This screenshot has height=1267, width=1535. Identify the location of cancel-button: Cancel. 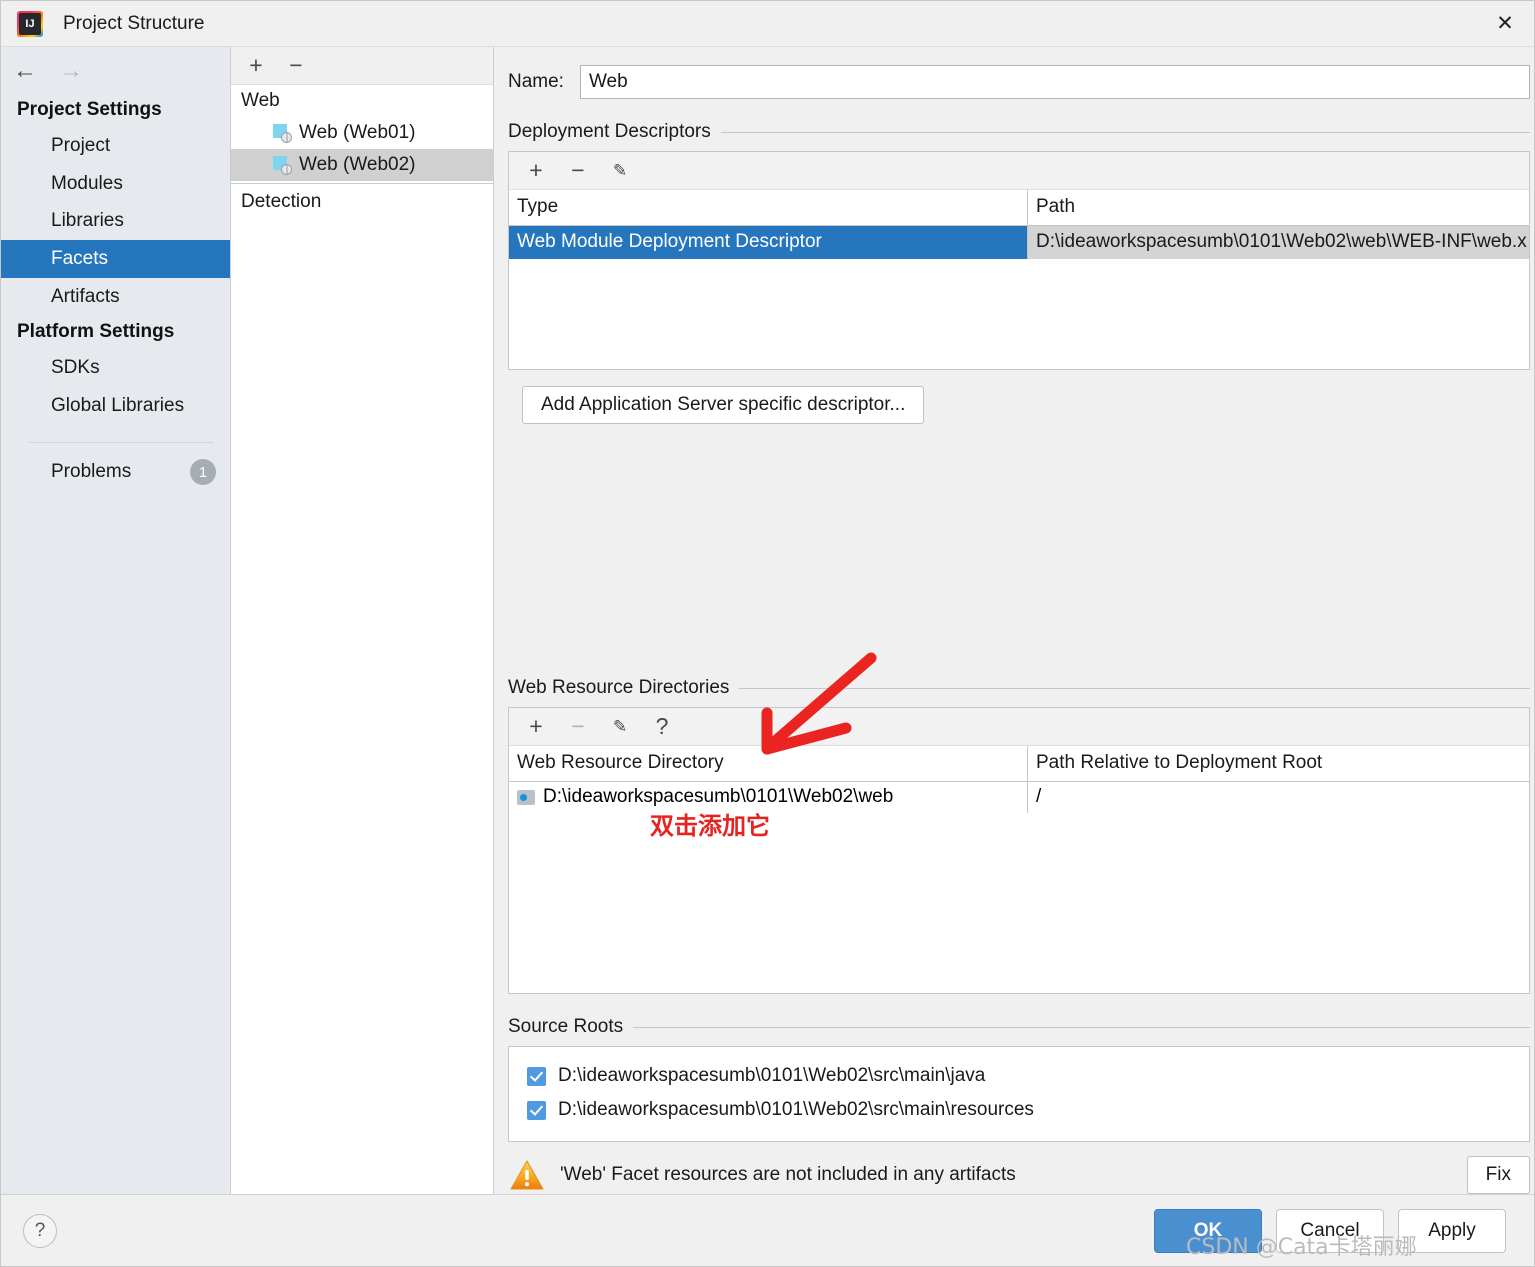
(1330, 1230).